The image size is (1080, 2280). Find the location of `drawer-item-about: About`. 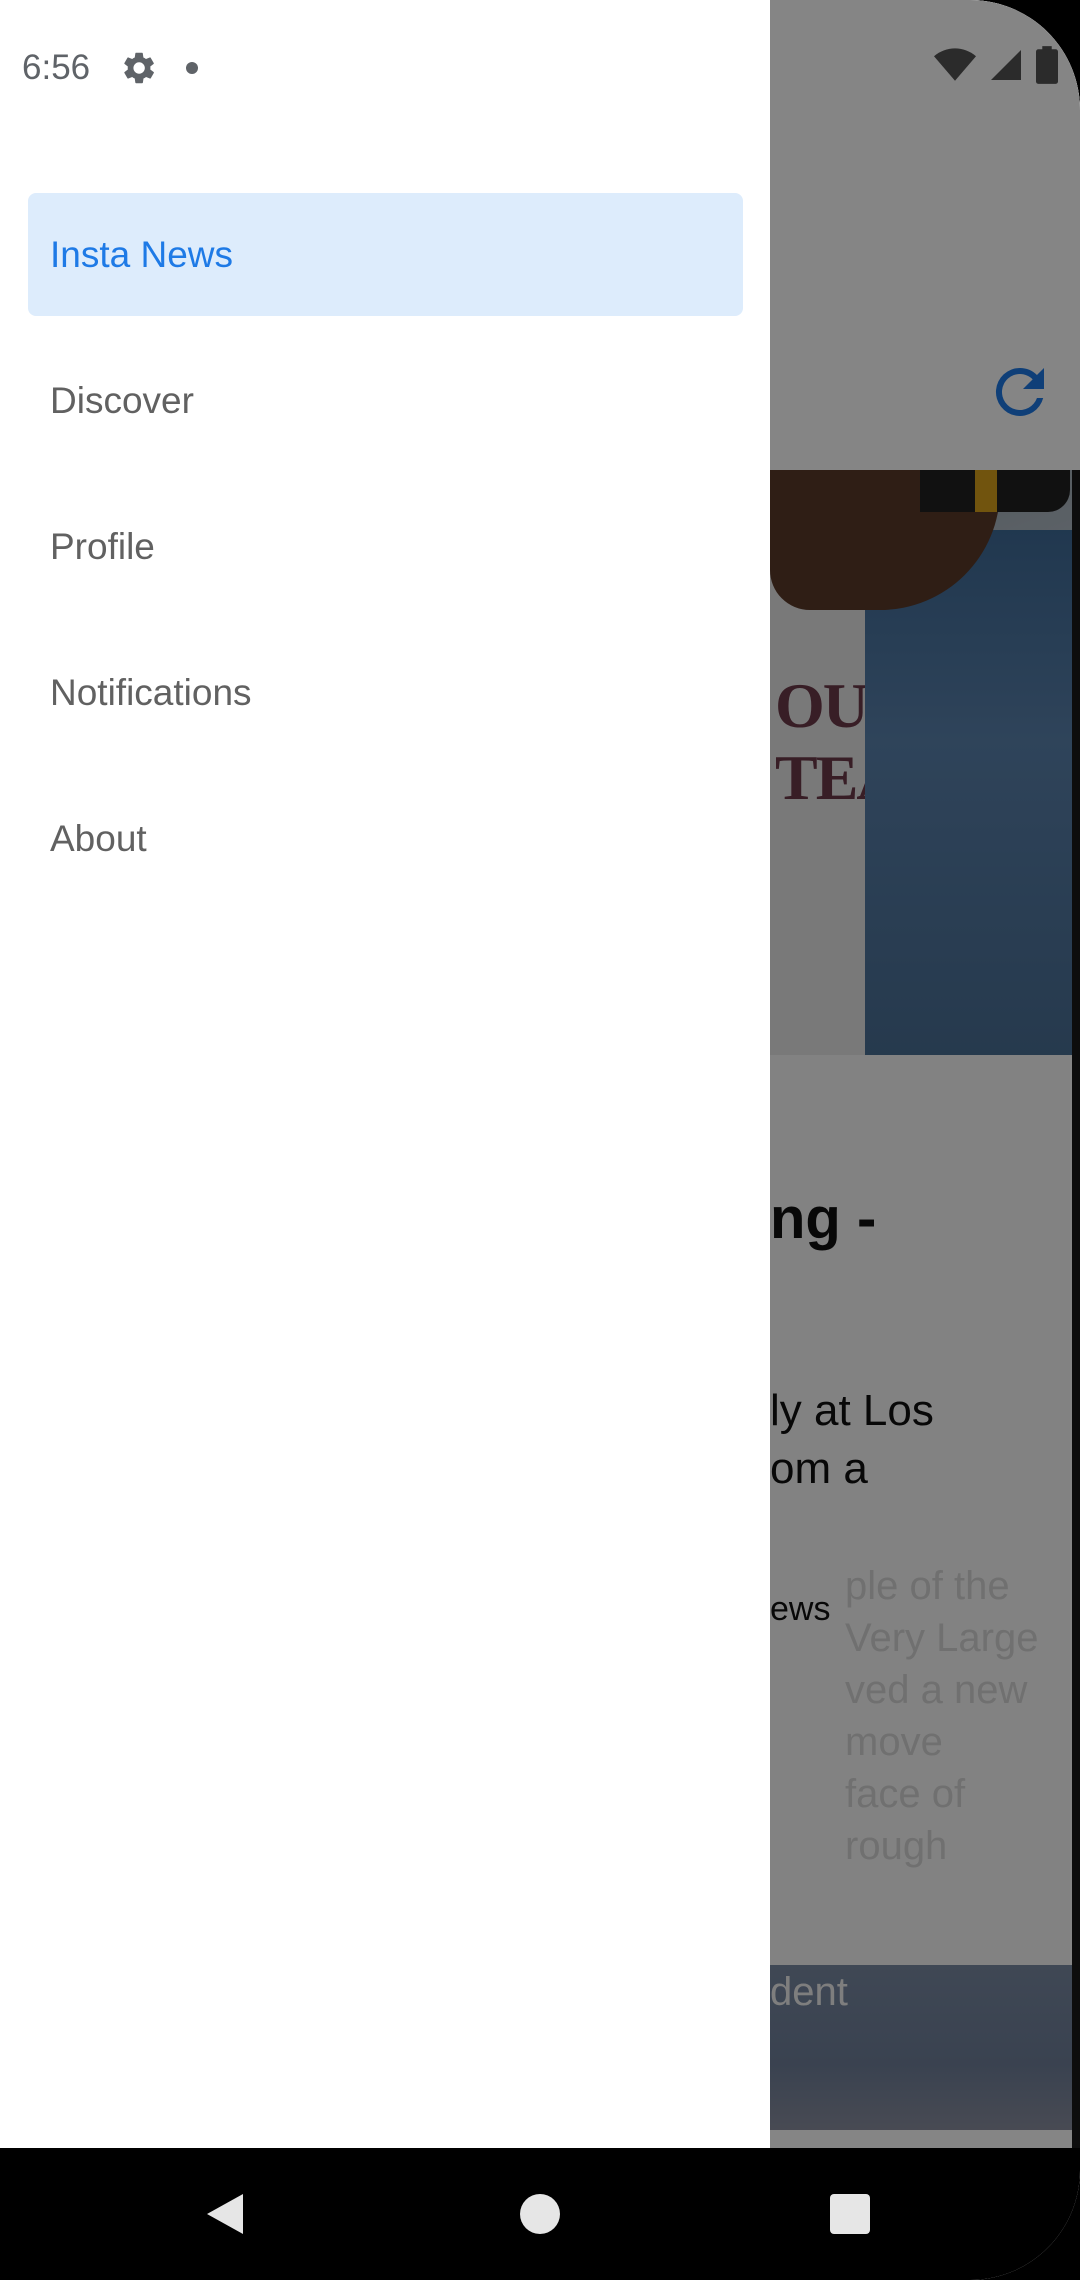

drawer-item-about: About is located at coordinates (385, 838).